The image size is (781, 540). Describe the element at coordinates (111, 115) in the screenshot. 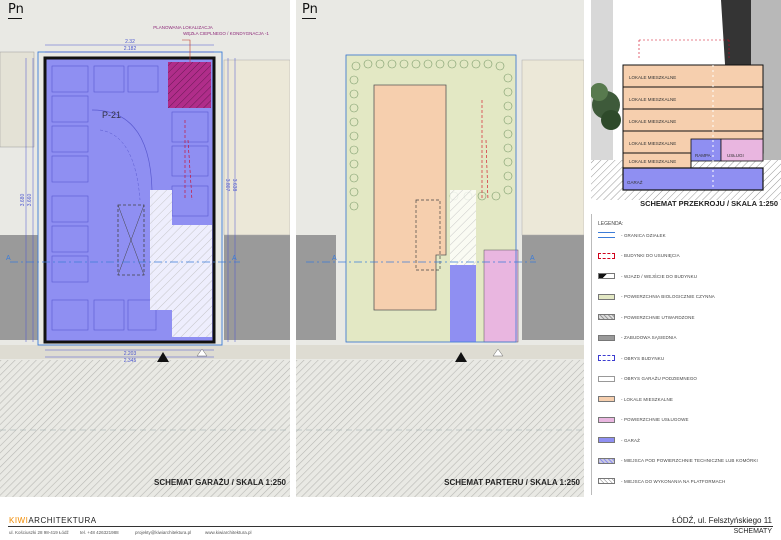

I see `plot-label: P-21` at that location.